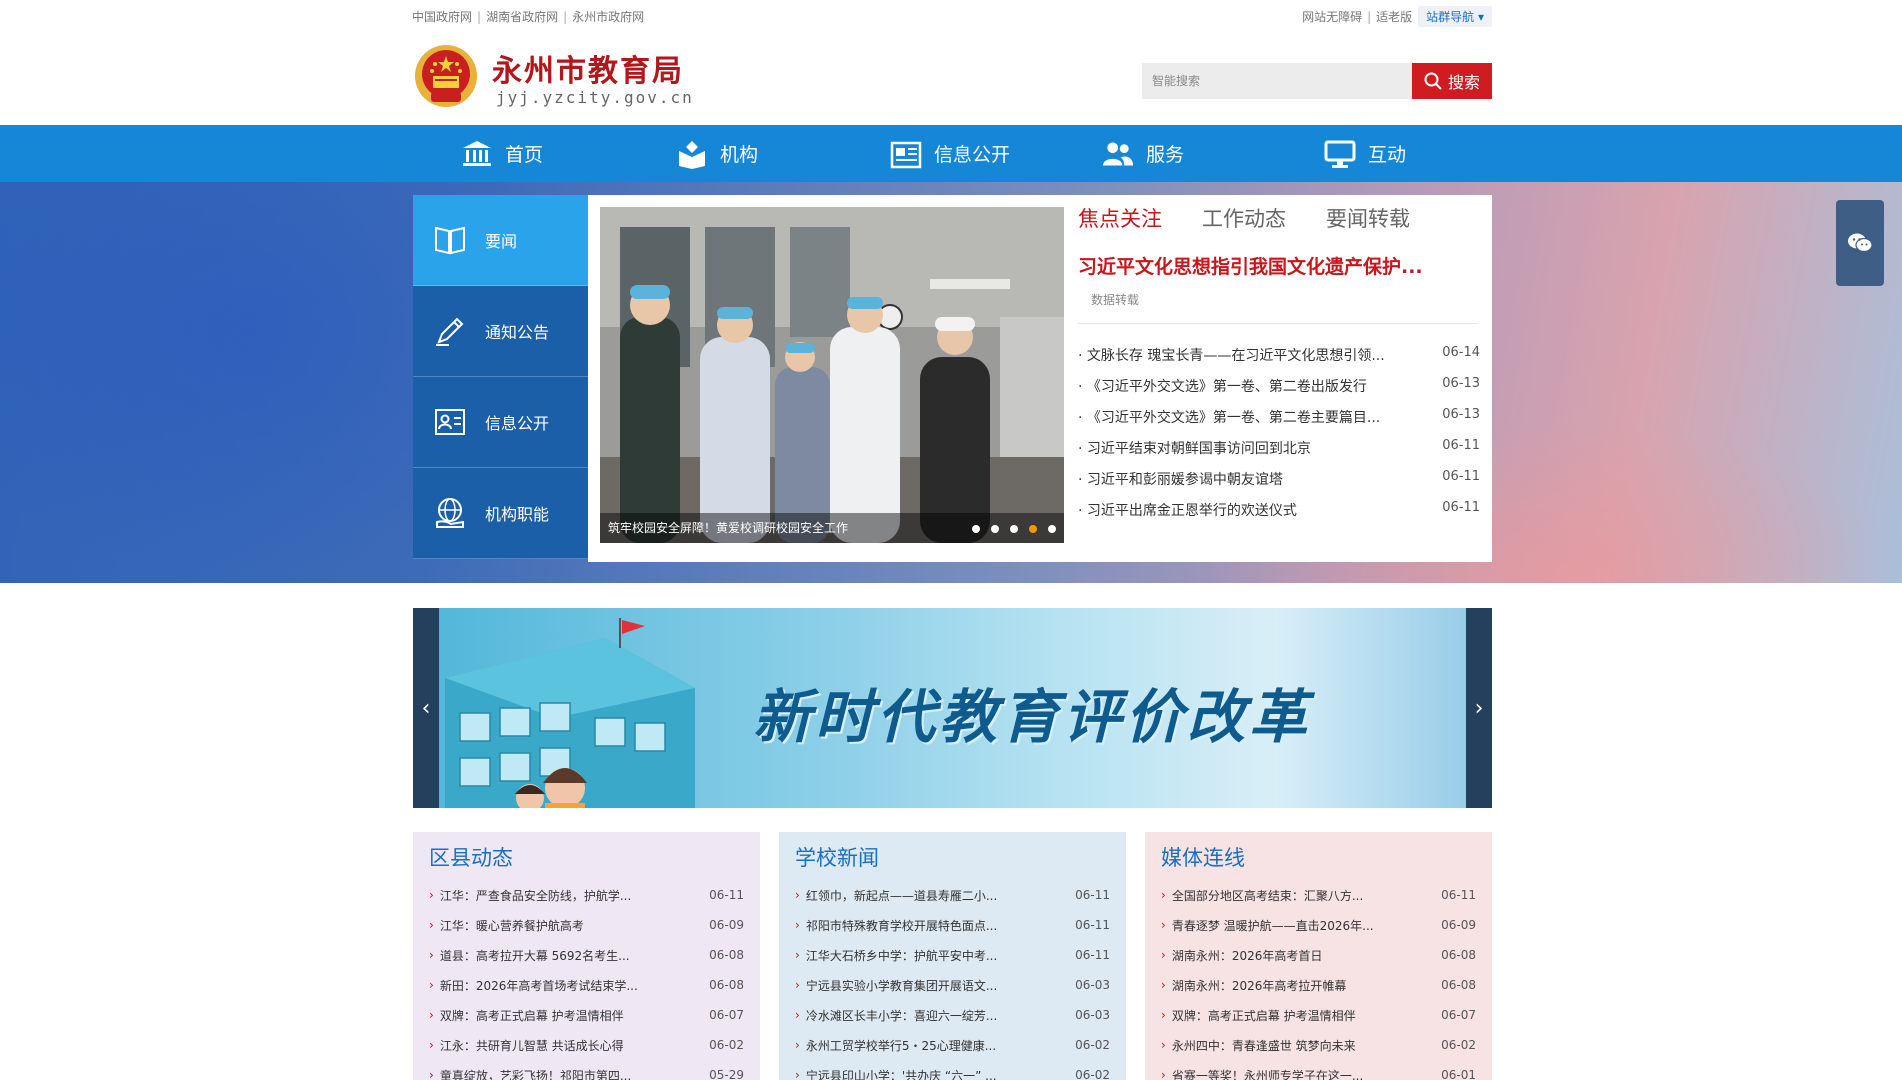 The image size is (1902, 1080). I want to click on book-icon, so click(450, 240).